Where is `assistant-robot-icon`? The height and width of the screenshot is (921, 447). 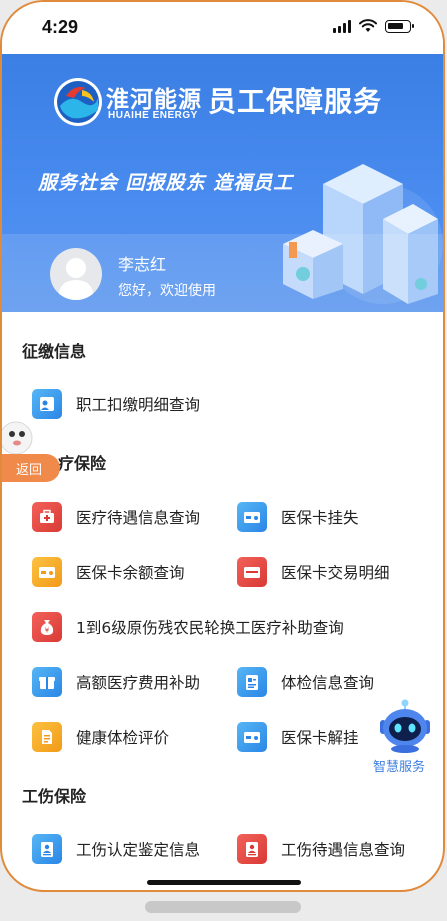
assistant-robot-icon is located at coordinates (405, 726).